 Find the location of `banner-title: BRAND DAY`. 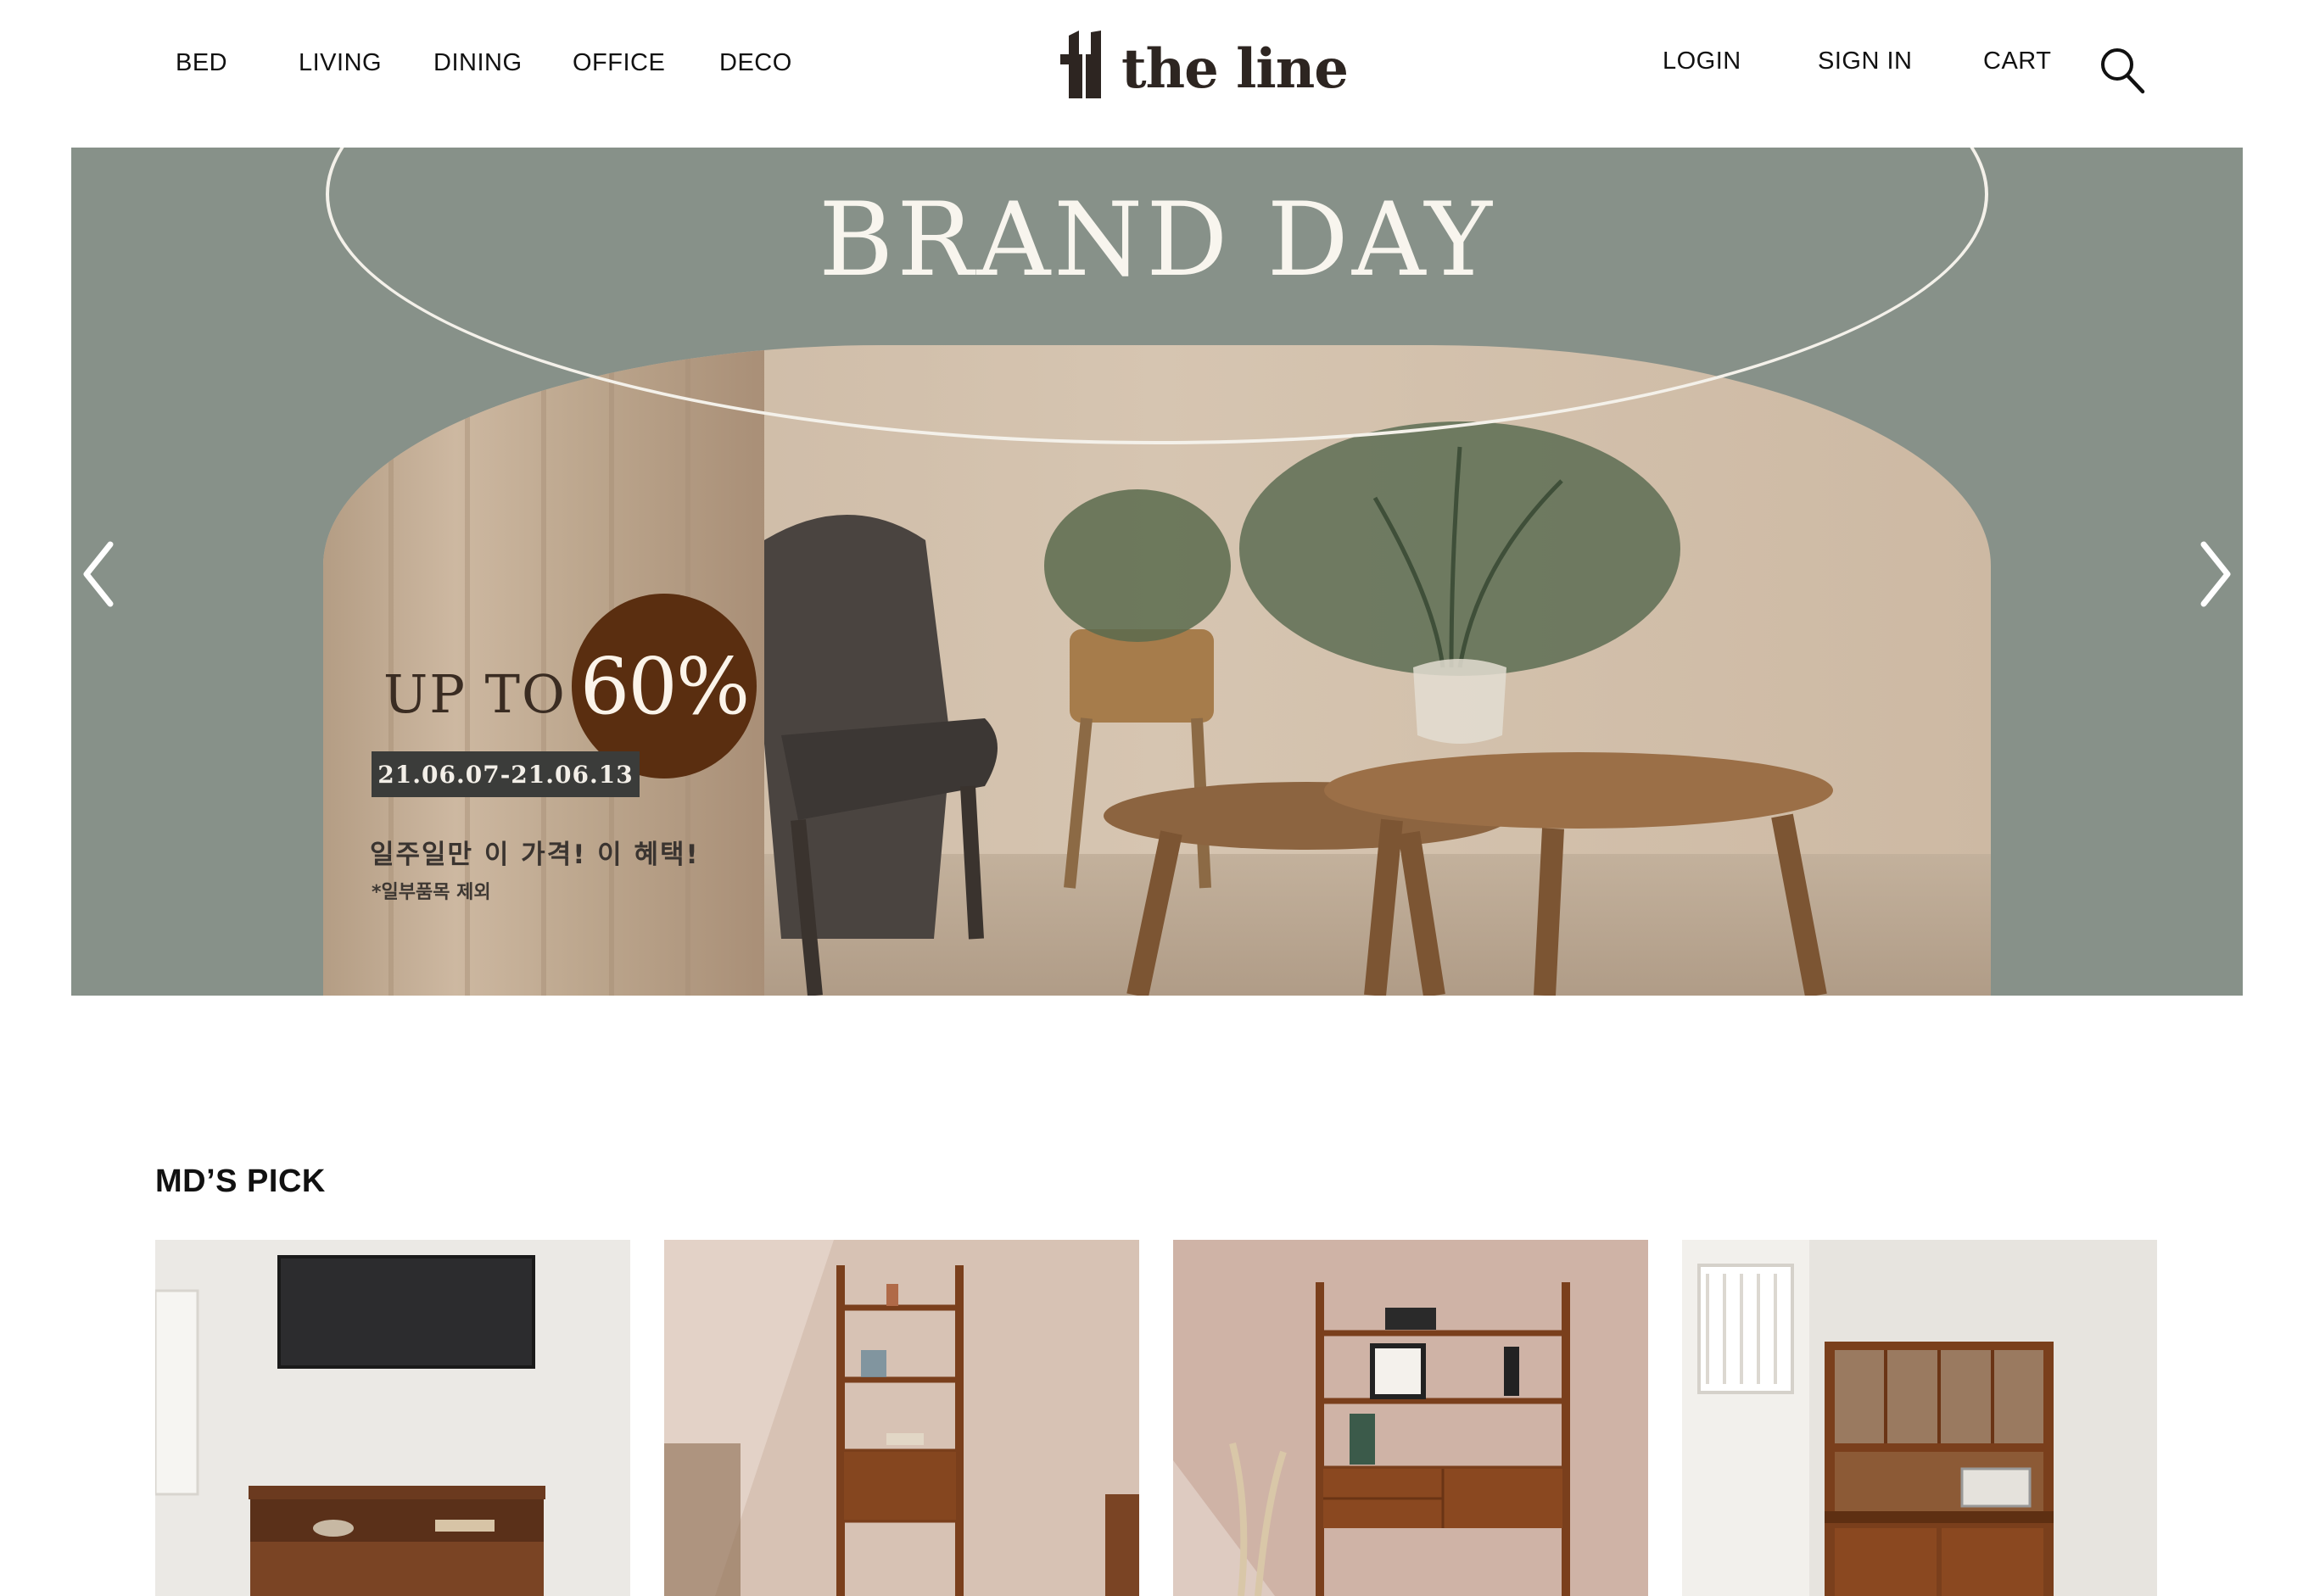

banner-title: BRAND DAY is located at coordinates (1157, 240).